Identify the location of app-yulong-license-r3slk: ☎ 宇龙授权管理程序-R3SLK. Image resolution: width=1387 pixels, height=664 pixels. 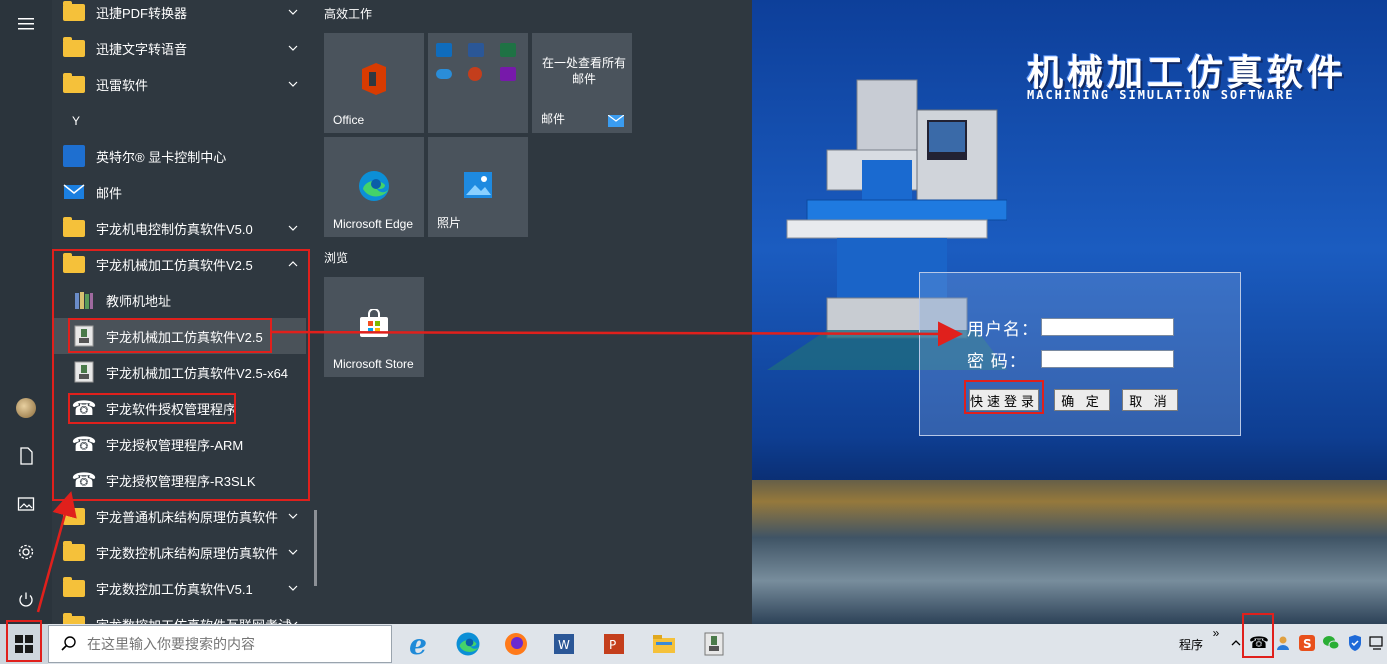
(179, 480).